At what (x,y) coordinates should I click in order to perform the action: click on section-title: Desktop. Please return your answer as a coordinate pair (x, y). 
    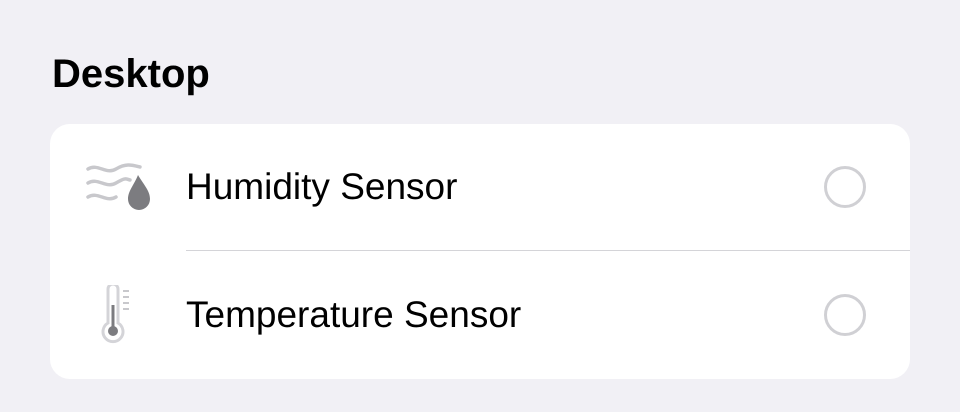
    Looking at the image, I should click on (131, 74).